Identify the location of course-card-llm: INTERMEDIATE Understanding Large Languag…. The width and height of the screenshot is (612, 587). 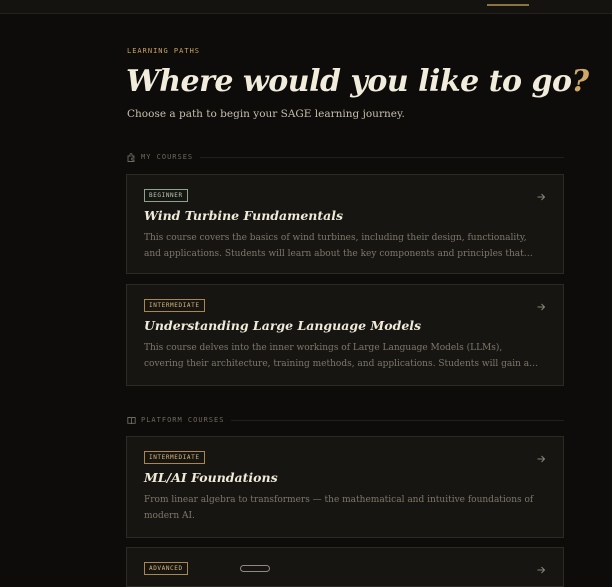
(345, 335).